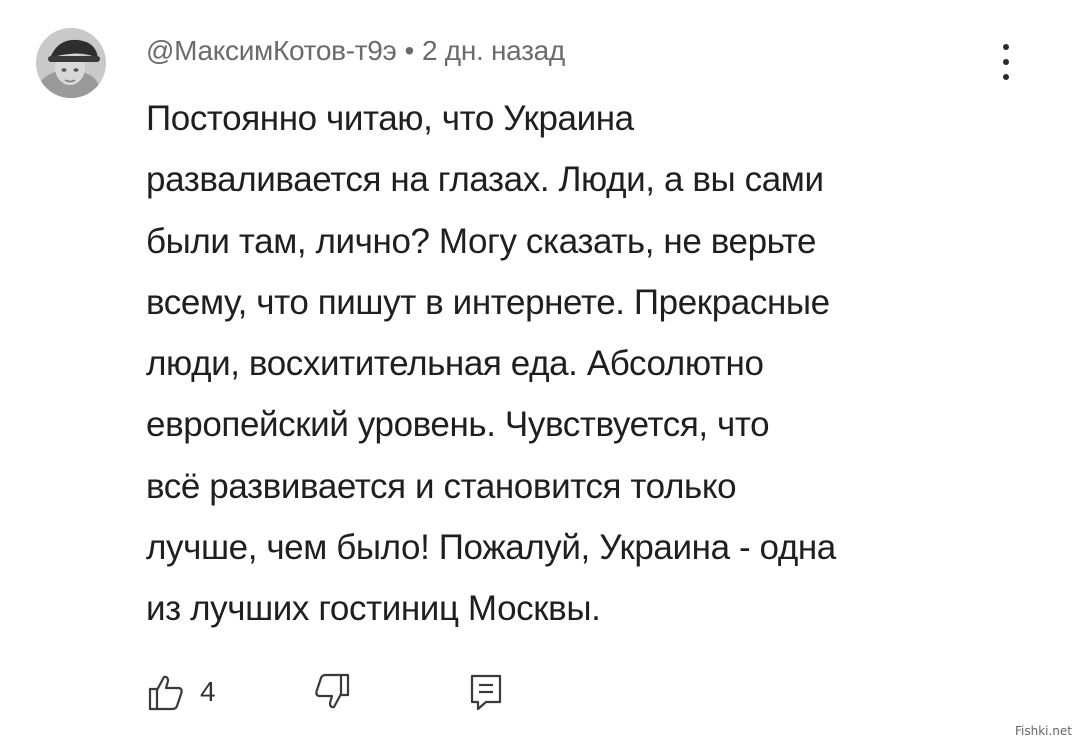 The height and width of the screenshot is (742, 1080). I want to click on thumbs-down-icon, so click(332, 691).